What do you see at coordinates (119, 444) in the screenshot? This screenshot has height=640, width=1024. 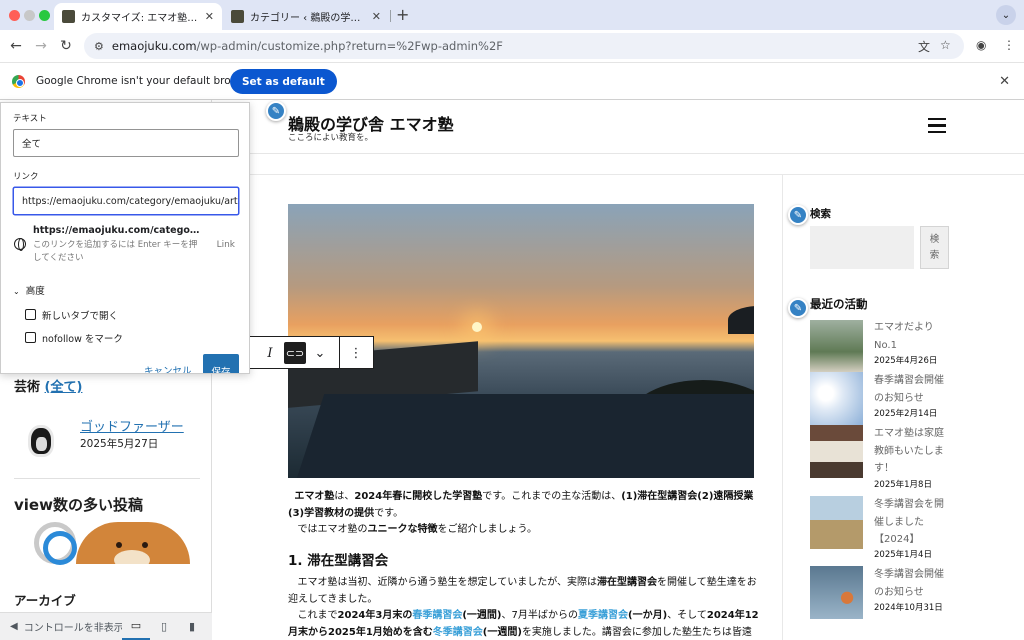 I see `post-date: 2025年5月27日` at bounding box center [119, 444].